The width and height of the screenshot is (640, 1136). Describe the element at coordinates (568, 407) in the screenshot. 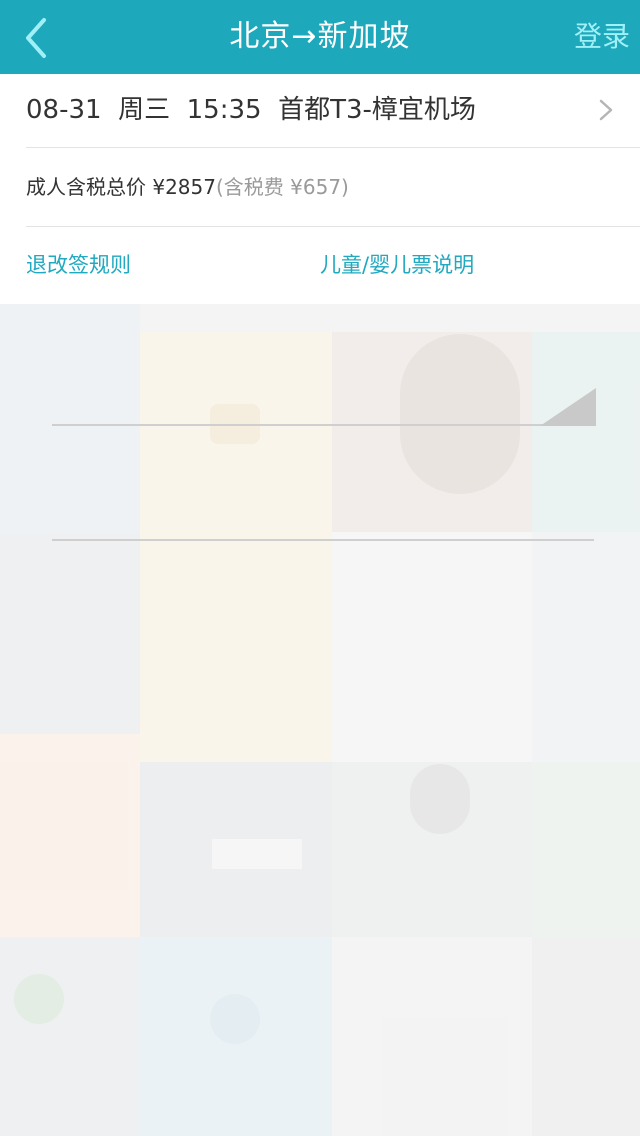

I see `corner-triangle-icon` at that location.